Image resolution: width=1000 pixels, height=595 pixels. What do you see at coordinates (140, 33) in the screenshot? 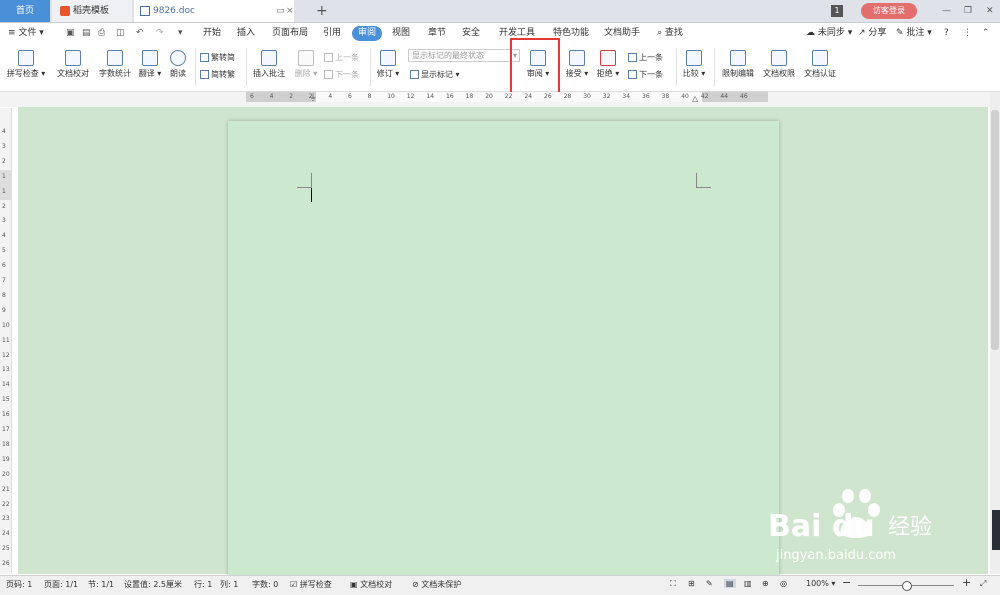
I see `undo-icon: ↶` at bounding box center [140, 33].